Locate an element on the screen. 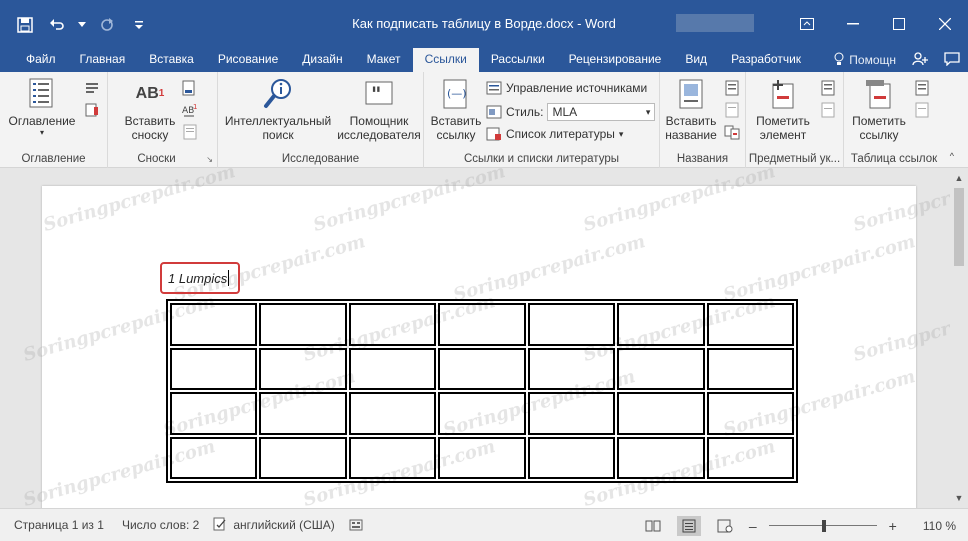  status-right: – + 110 % is located at coordinates (798, 525).